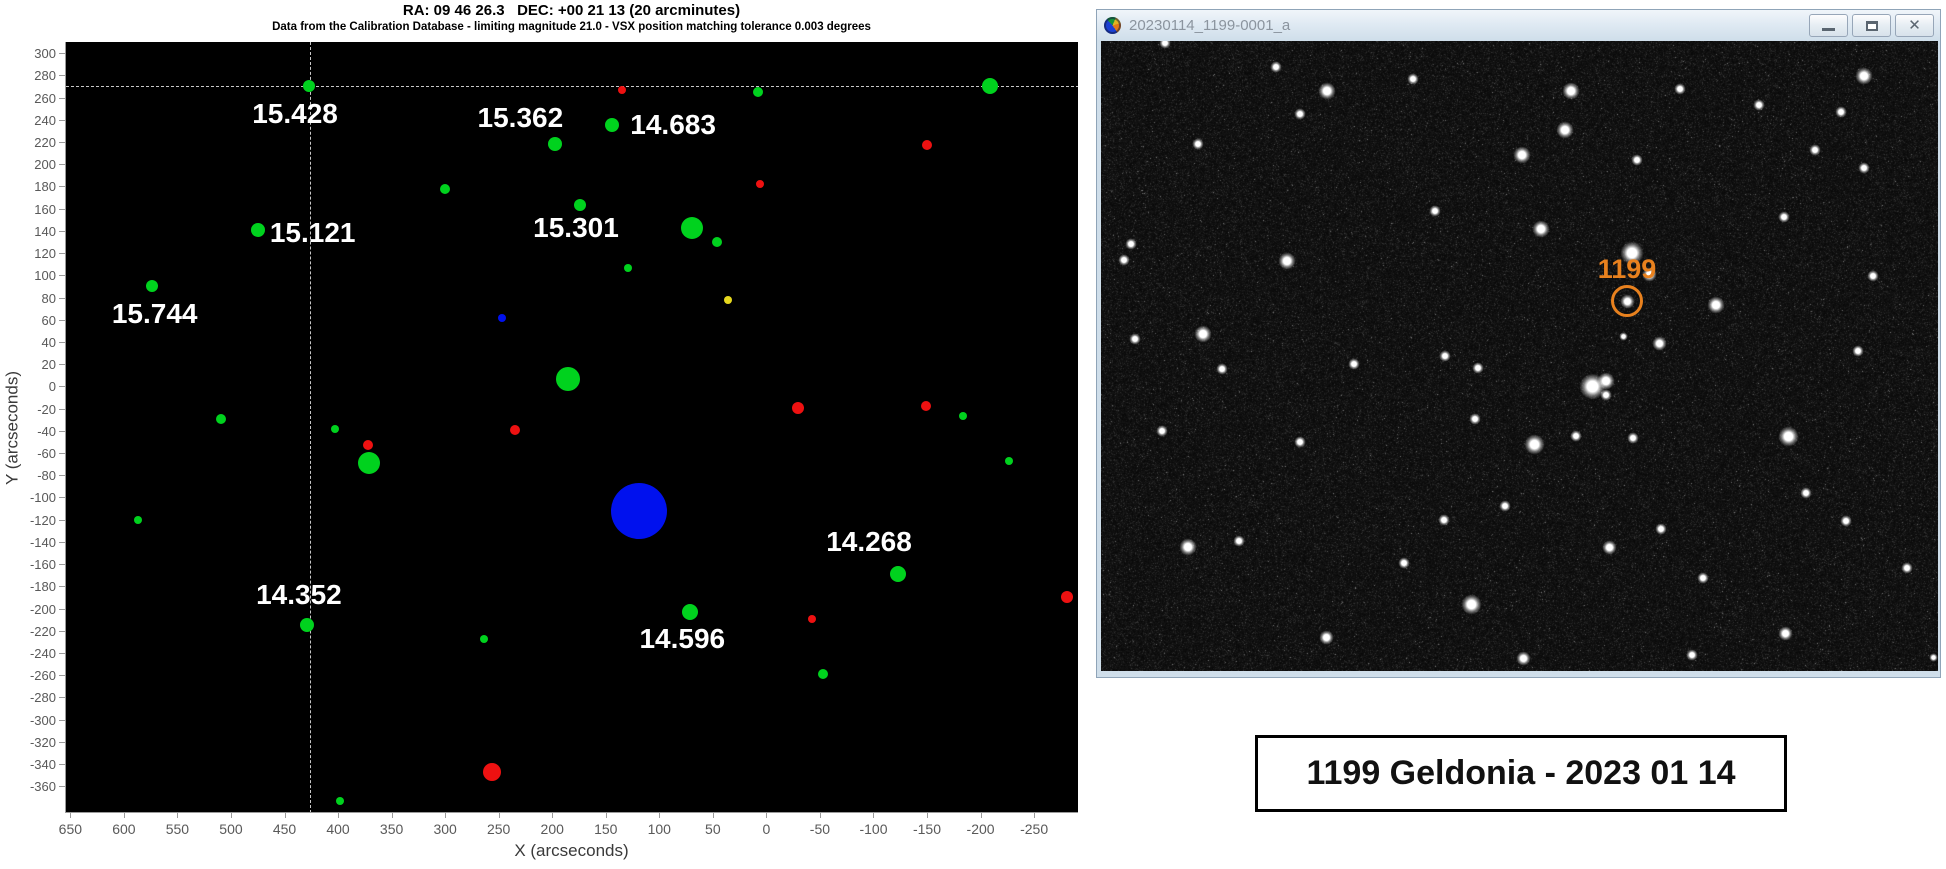 The height and width of the screenshot is (869, 1946). Describe the element at coordinates (682, 638) in the screenshot. I see `chart-dot-label: 14.596` at that location.